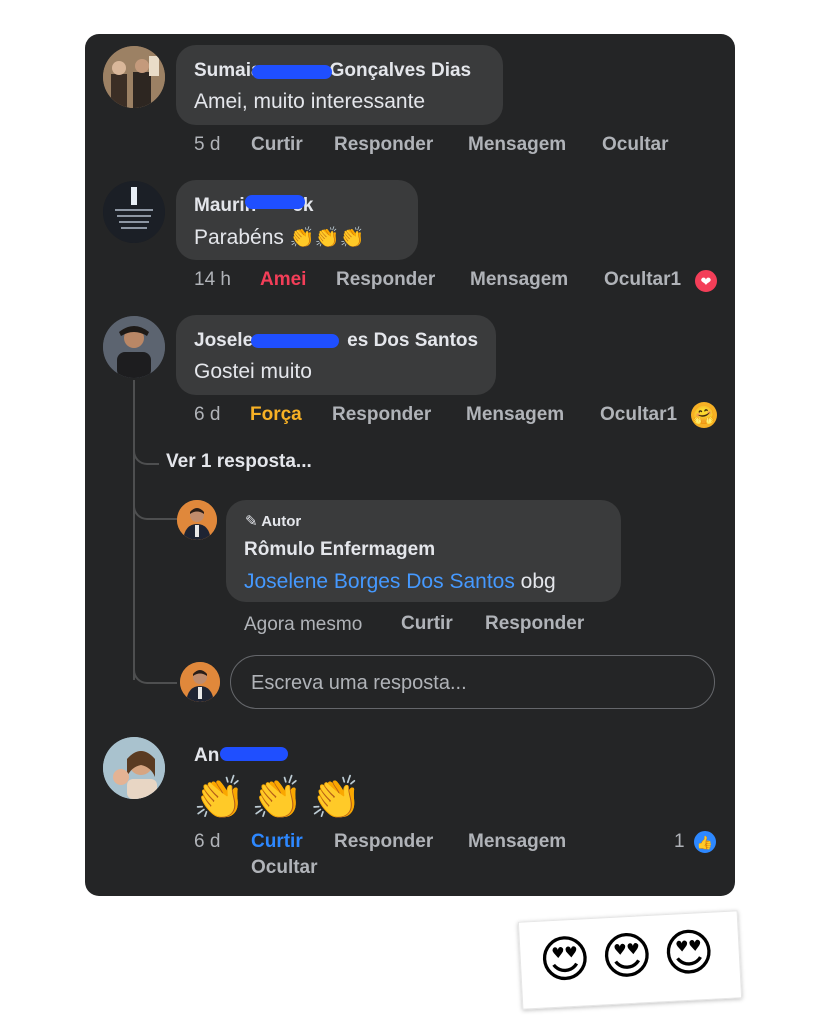 Image resolution: width=819 pixels, height=1024 pixels. I want to click on reply-author: Rômulo Enfermagem, so click(339, 550).